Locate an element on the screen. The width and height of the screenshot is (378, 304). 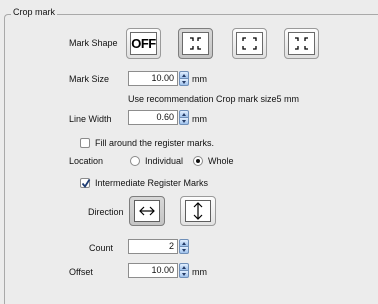
mark-shape-off-button: OFF is located at coordinates (143, 43).